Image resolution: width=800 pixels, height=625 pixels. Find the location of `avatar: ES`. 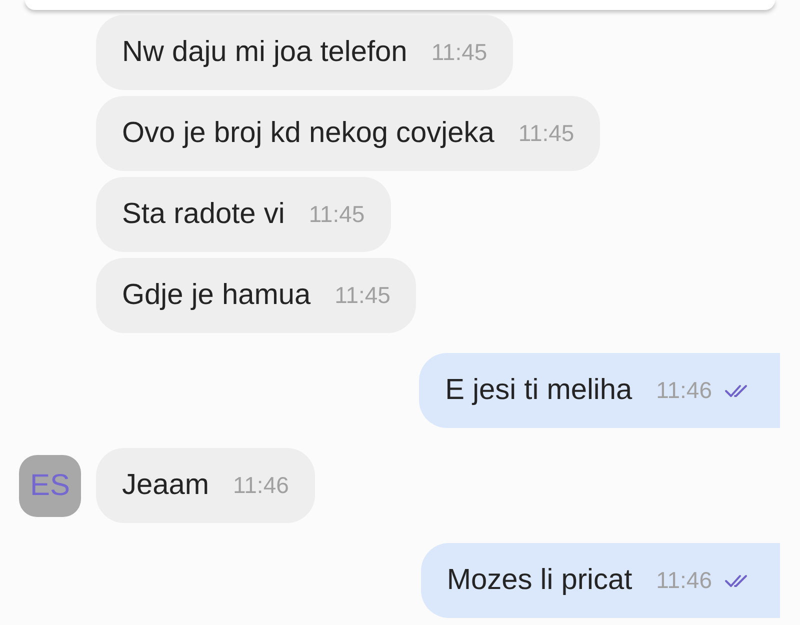

avatar: ES is located at coordinates (50, 485).